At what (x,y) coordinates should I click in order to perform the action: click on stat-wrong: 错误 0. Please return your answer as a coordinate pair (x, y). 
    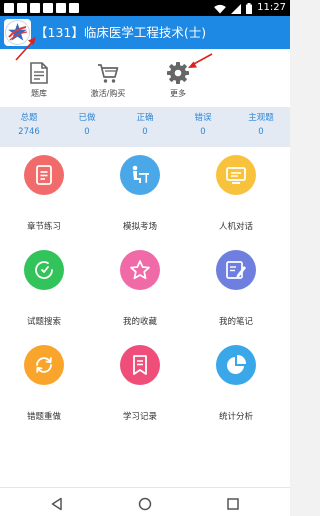
    Looking at the image, I should click on (203, 125).